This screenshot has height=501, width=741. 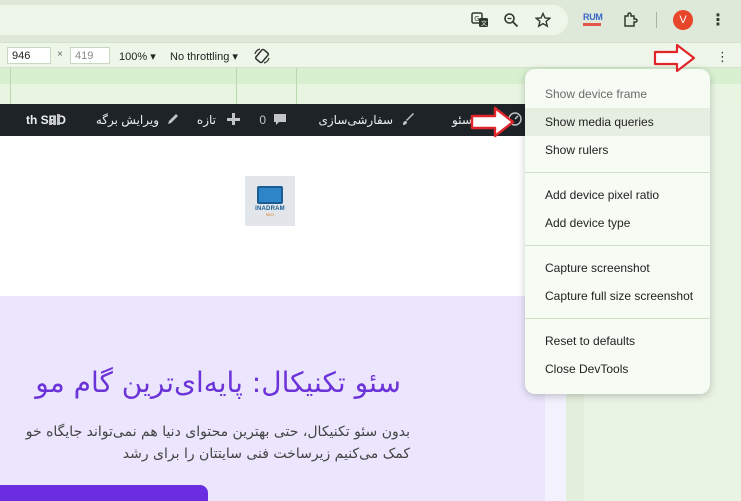 What do you see at coordinates (90, 55) in the screenshot?
I see `height-input: 419` at bounding box center [90, 55].